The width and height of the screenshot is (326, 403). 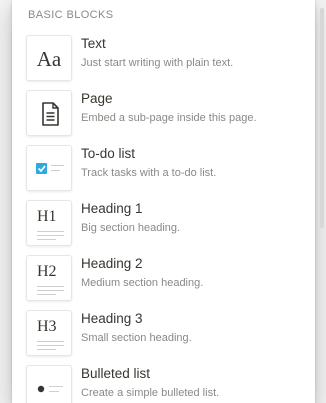 I want to click on block-title: Text, so click(x=93, y=43).